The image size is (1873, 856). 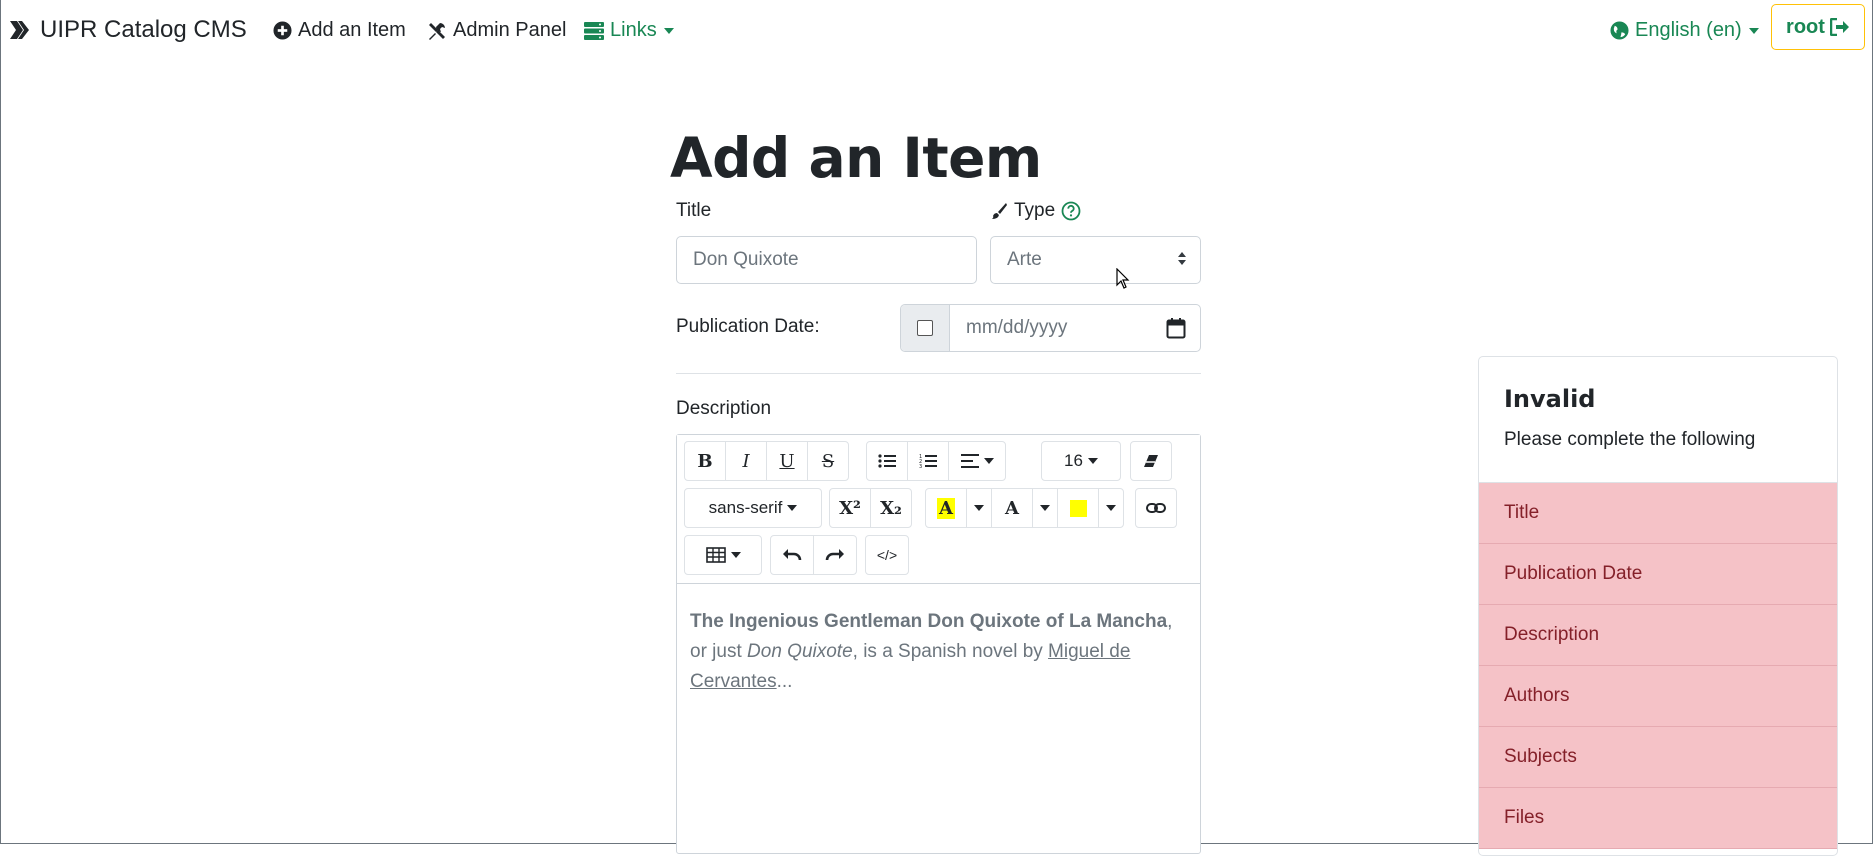 I want to click on nav-add-item: Add an Item, so click(x=339, y=30).